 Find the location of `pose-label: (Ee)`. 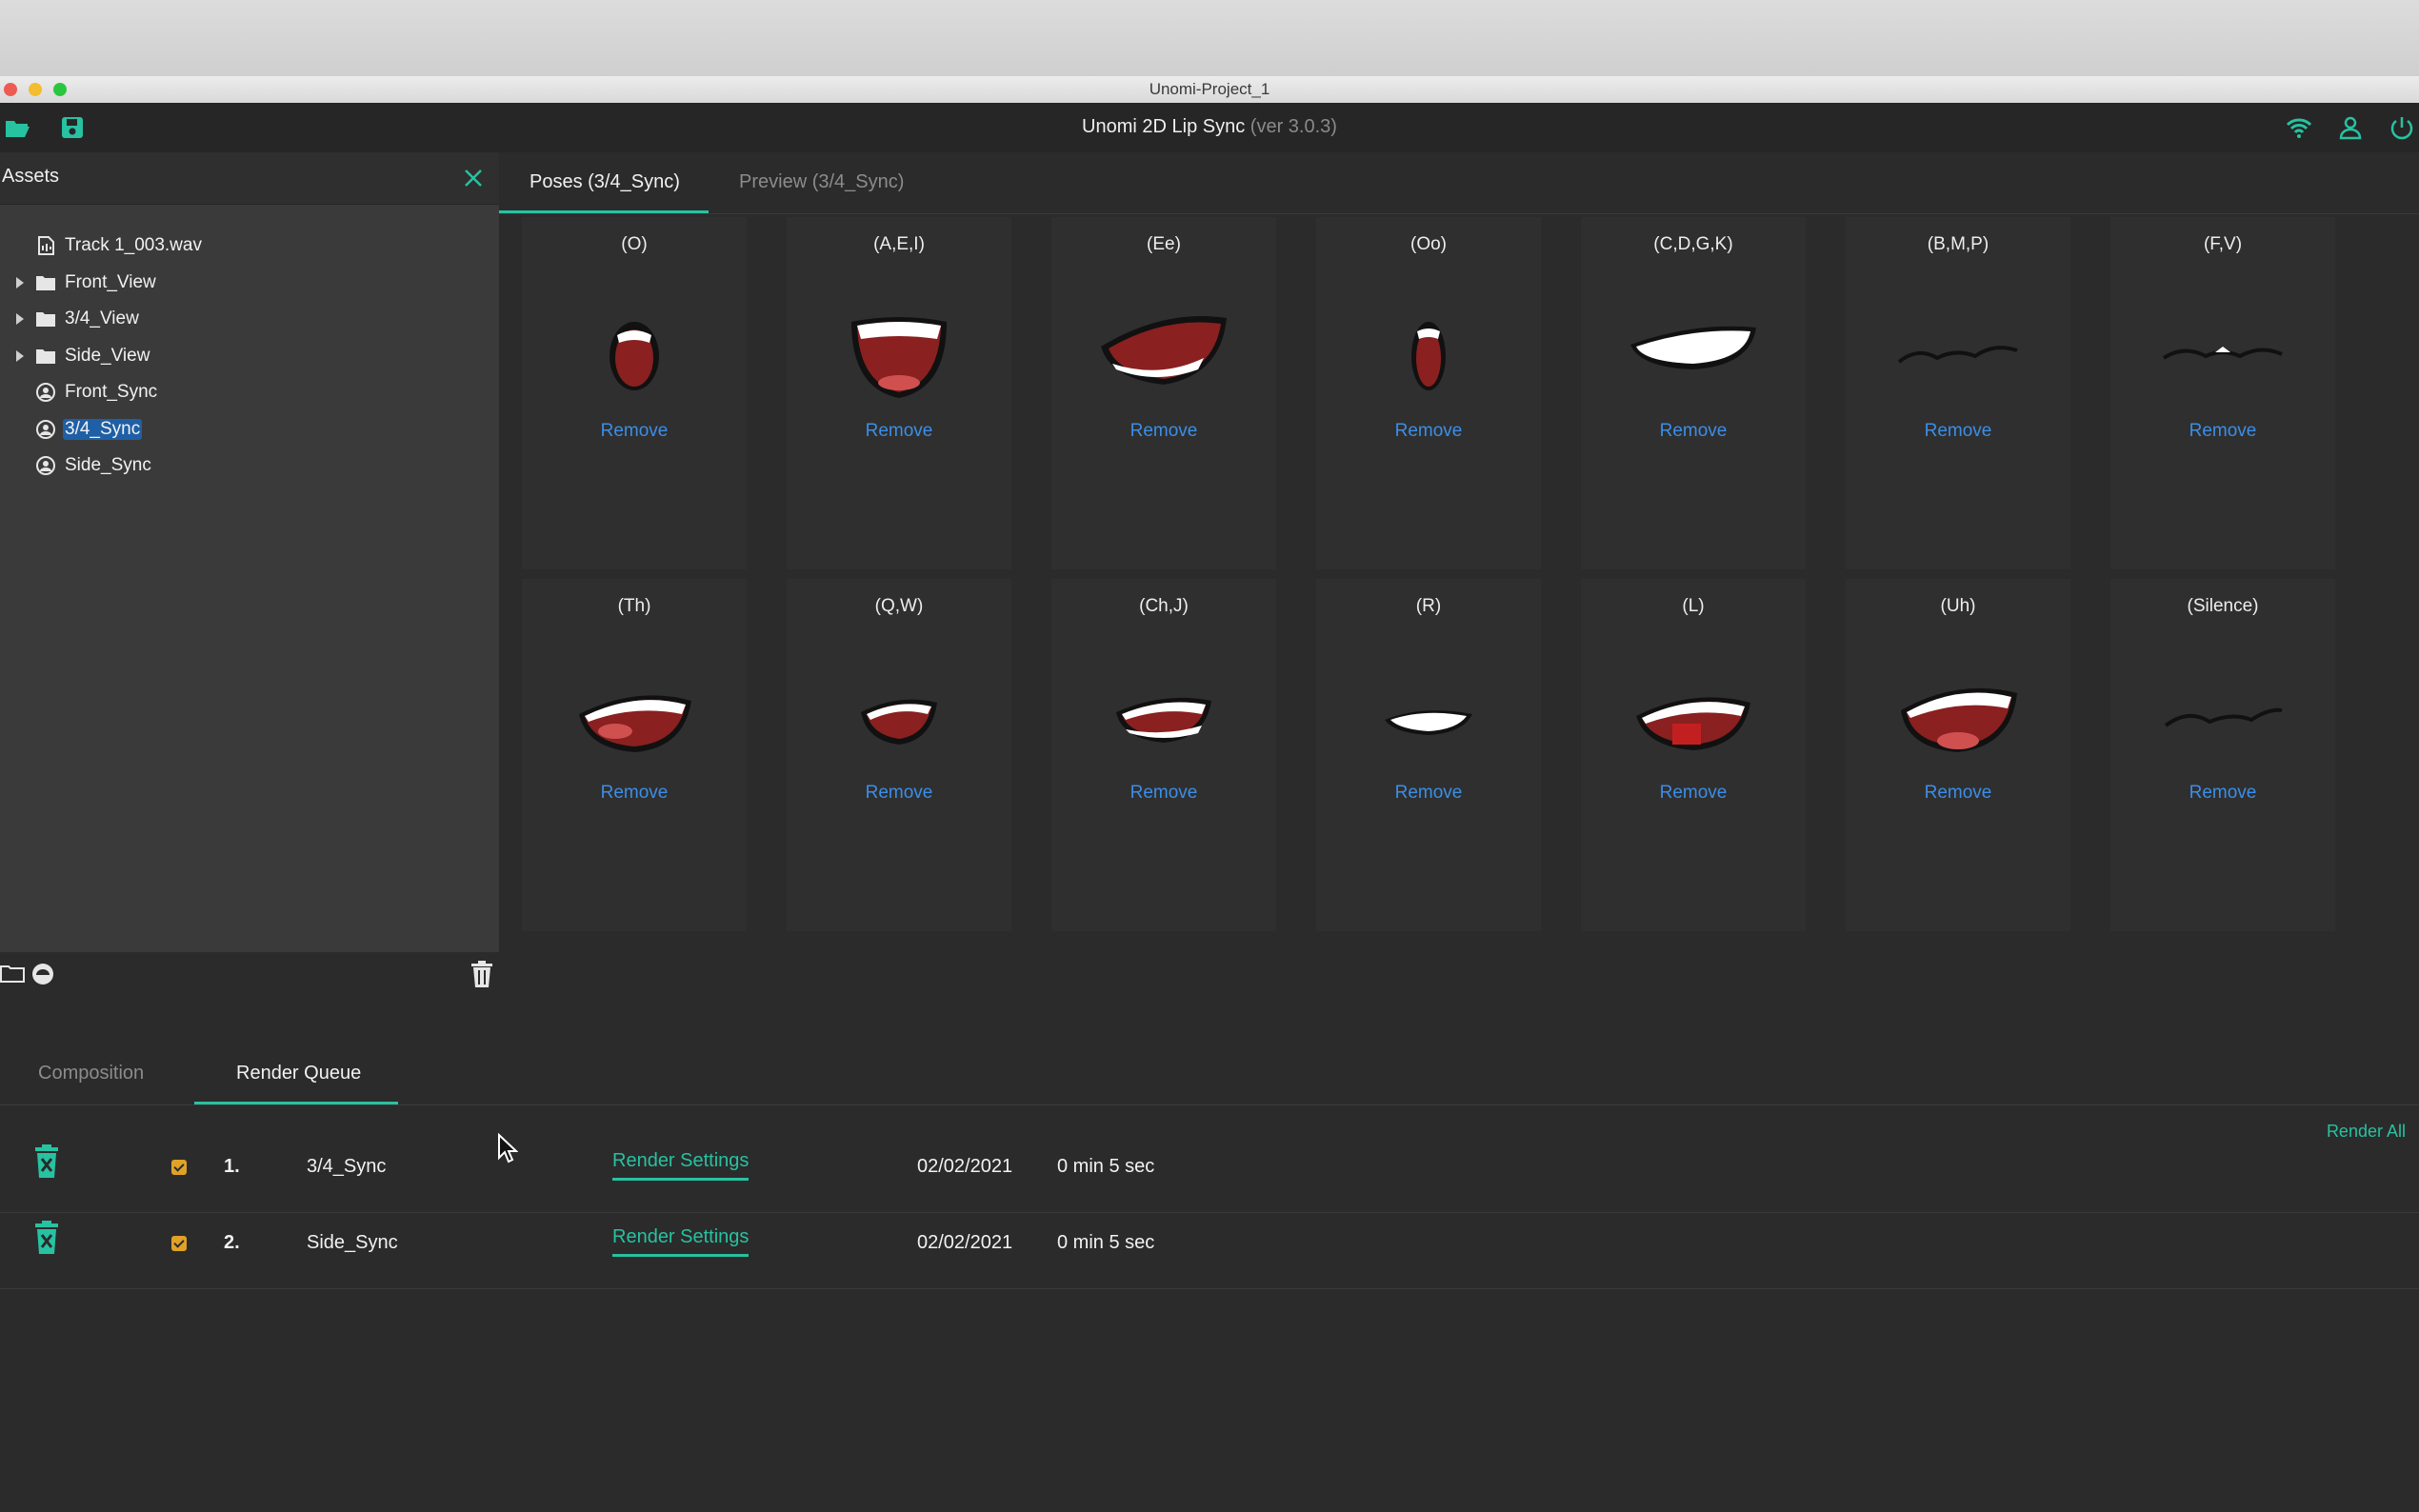

pose-label: (Ee) is located at coordinates (1164, 244).